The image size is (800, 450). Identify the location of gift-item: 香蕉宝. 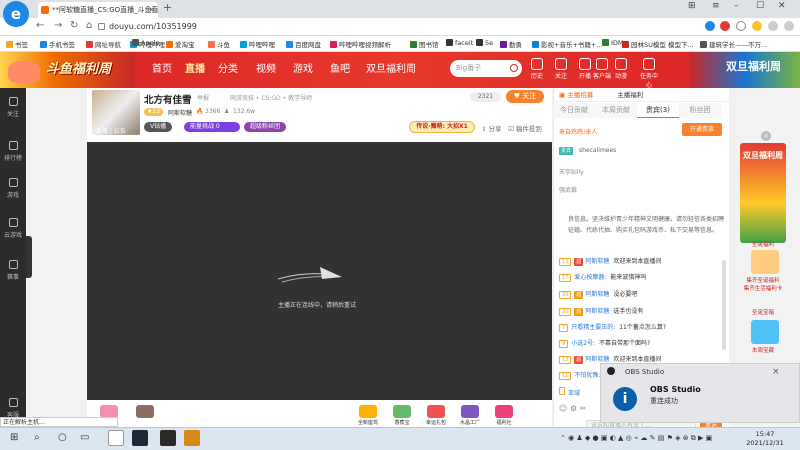
(402, 415).